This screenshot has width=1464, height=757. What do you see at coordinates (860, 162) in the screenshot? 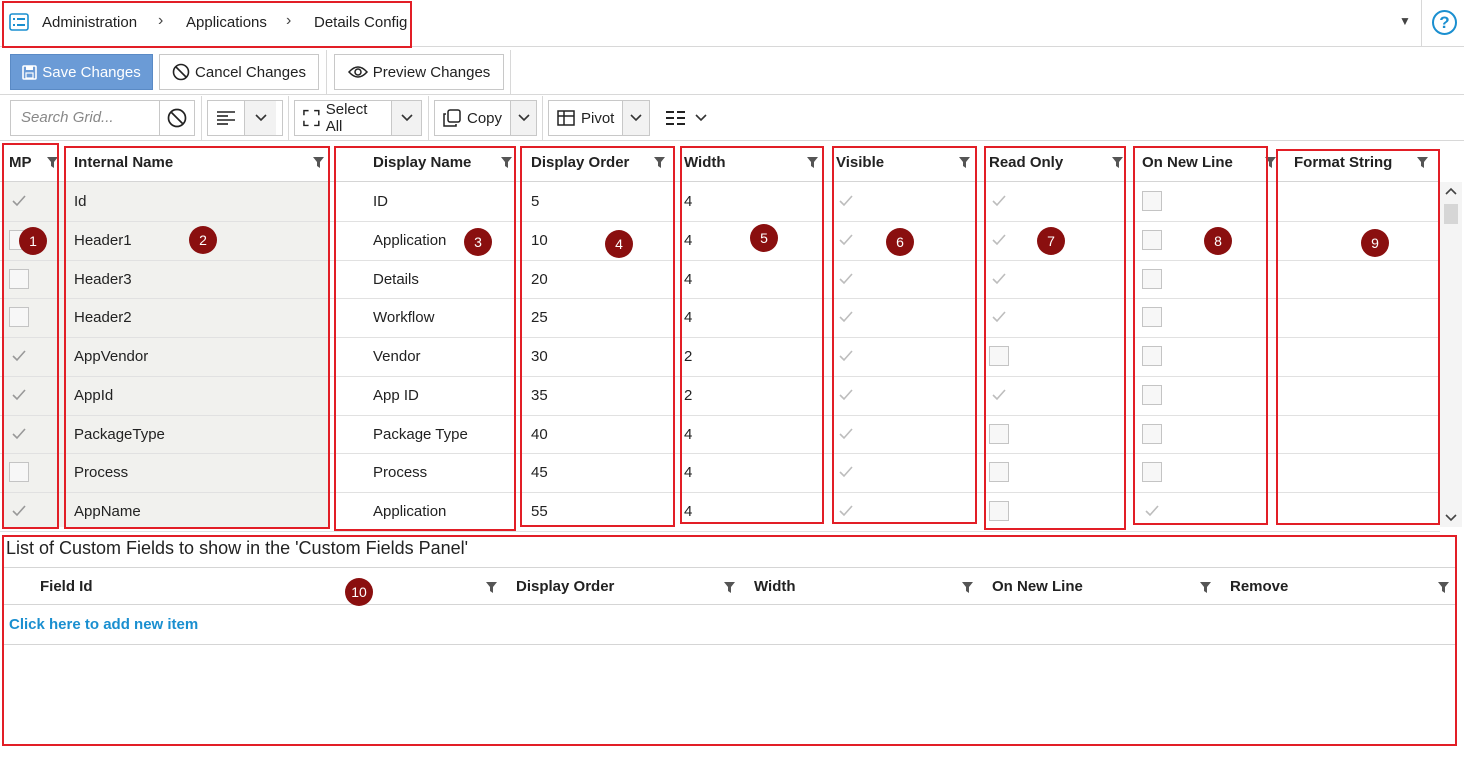
I see `column-header-visible: Visible` at bounding box center [860, 162].